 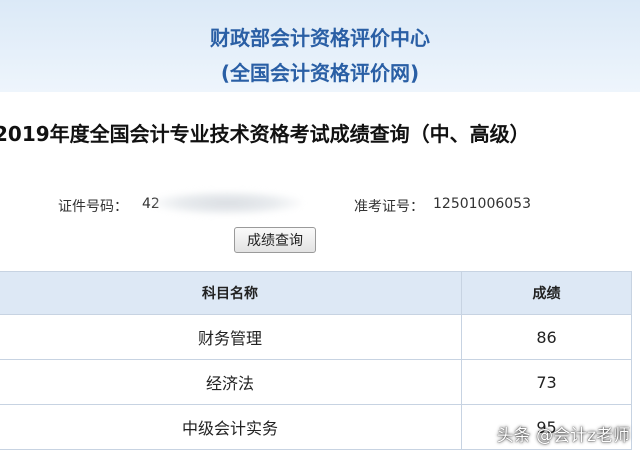 I want to click on ticket-number-value: 12501006053, so click(x=482, y=204).